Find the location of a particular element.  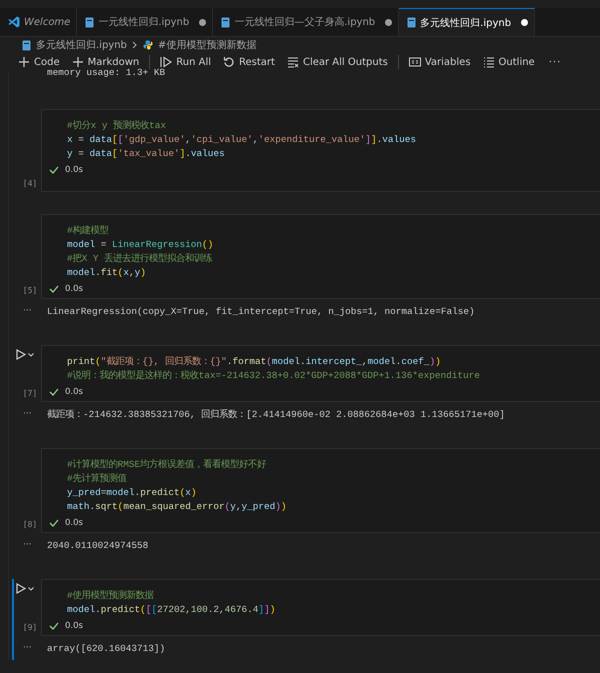

code-line: #计算模型的RMSE均方根误差值，看看模型好不好 is located at coordinates (166, 464).